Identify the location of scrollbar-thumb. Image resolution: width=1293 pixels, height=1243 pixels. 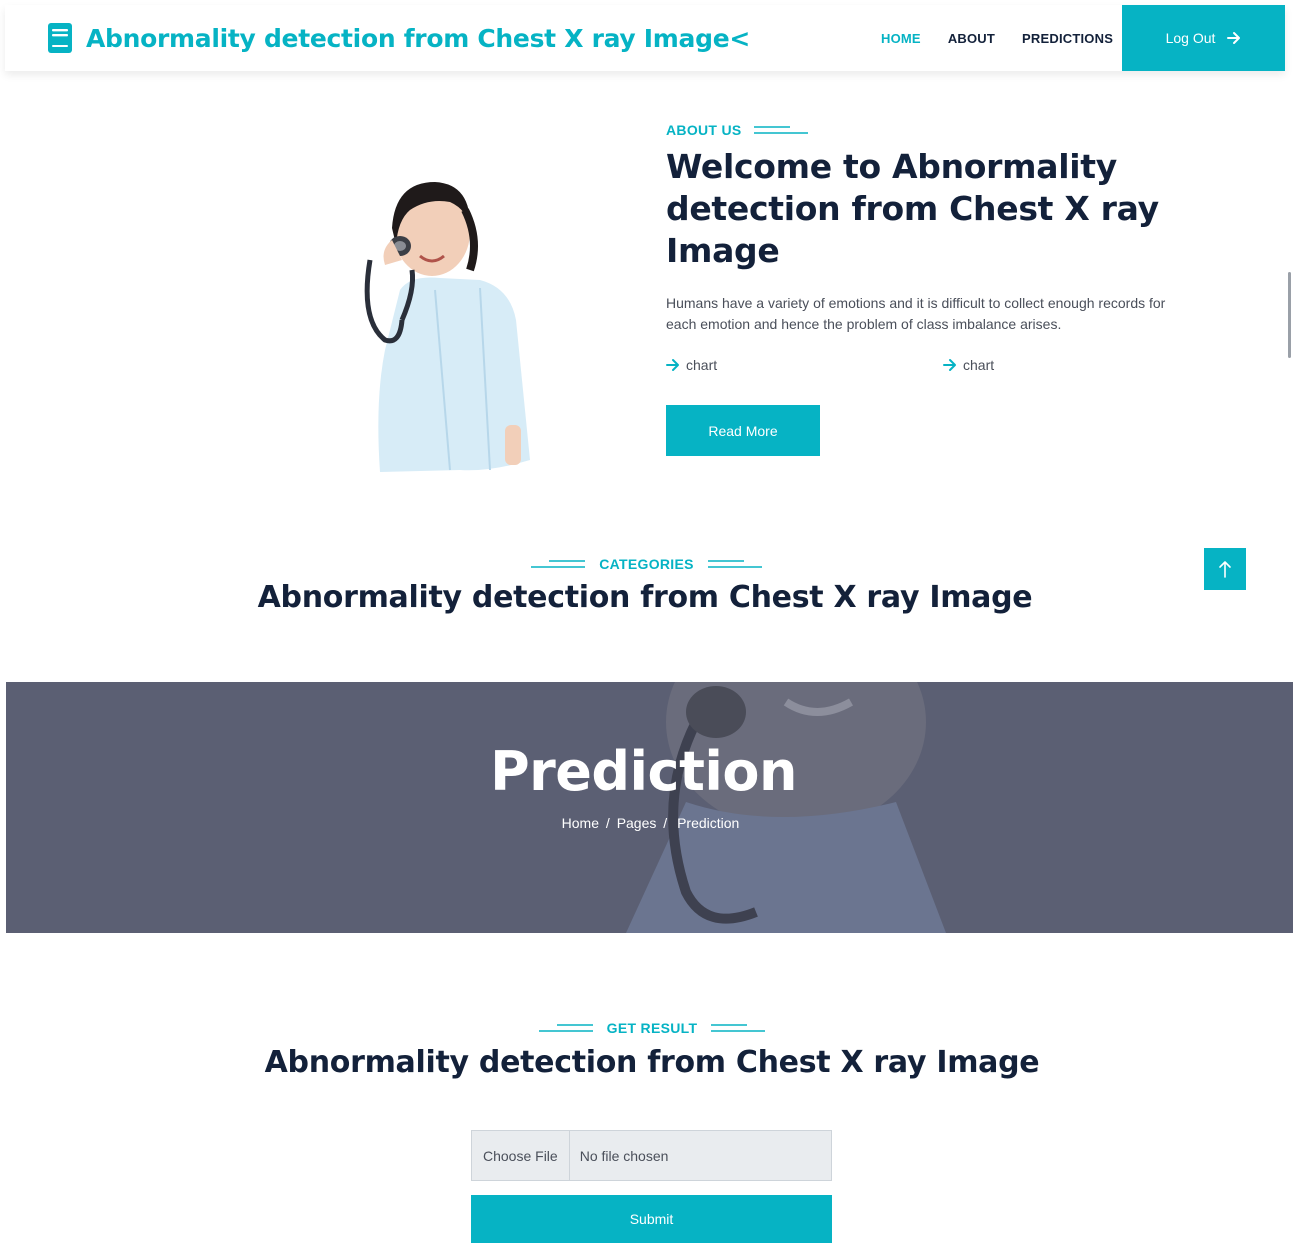
(1289, 315).